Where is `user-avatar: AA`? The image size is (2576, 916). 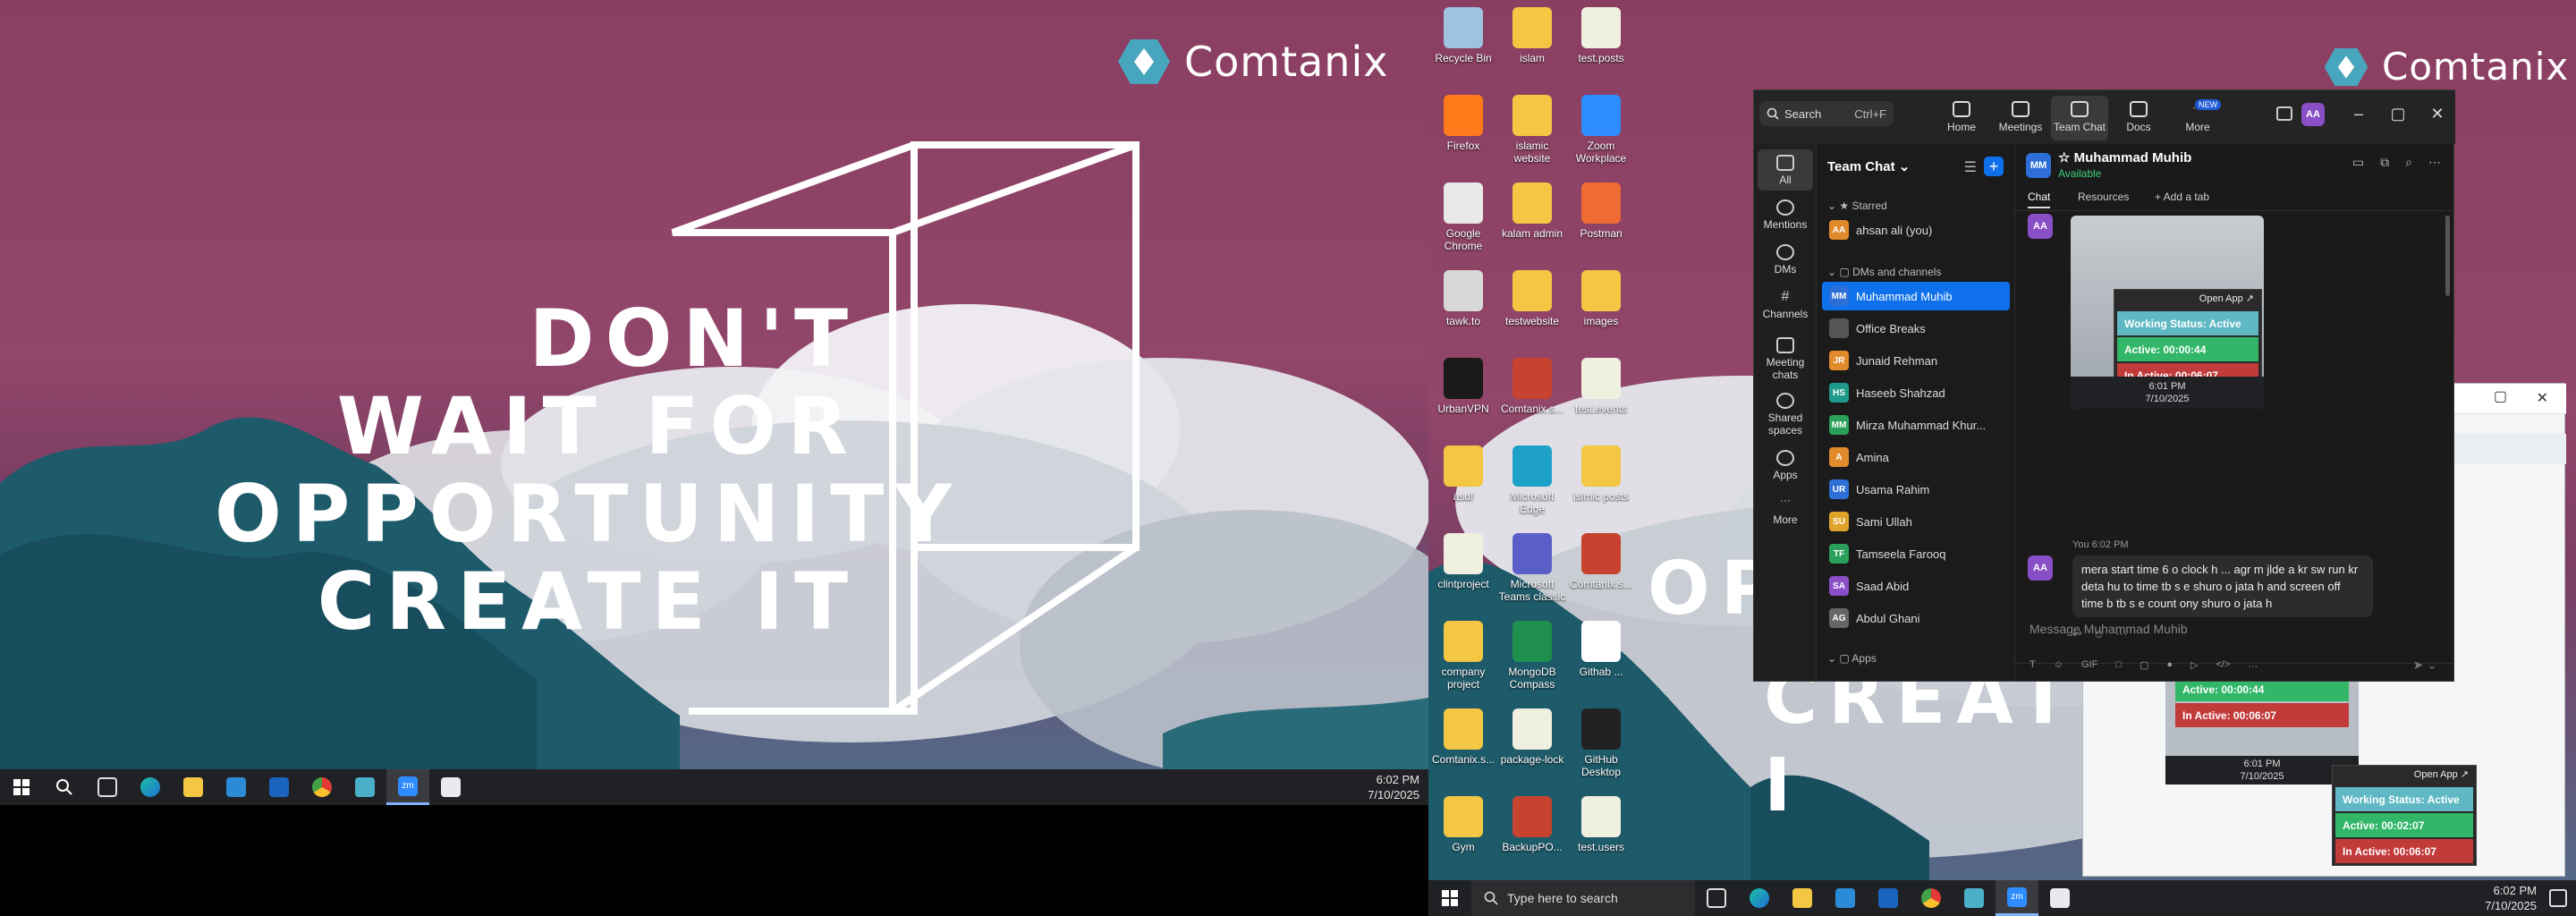
user-avatar: AA is located at coordinates (2313, 114).